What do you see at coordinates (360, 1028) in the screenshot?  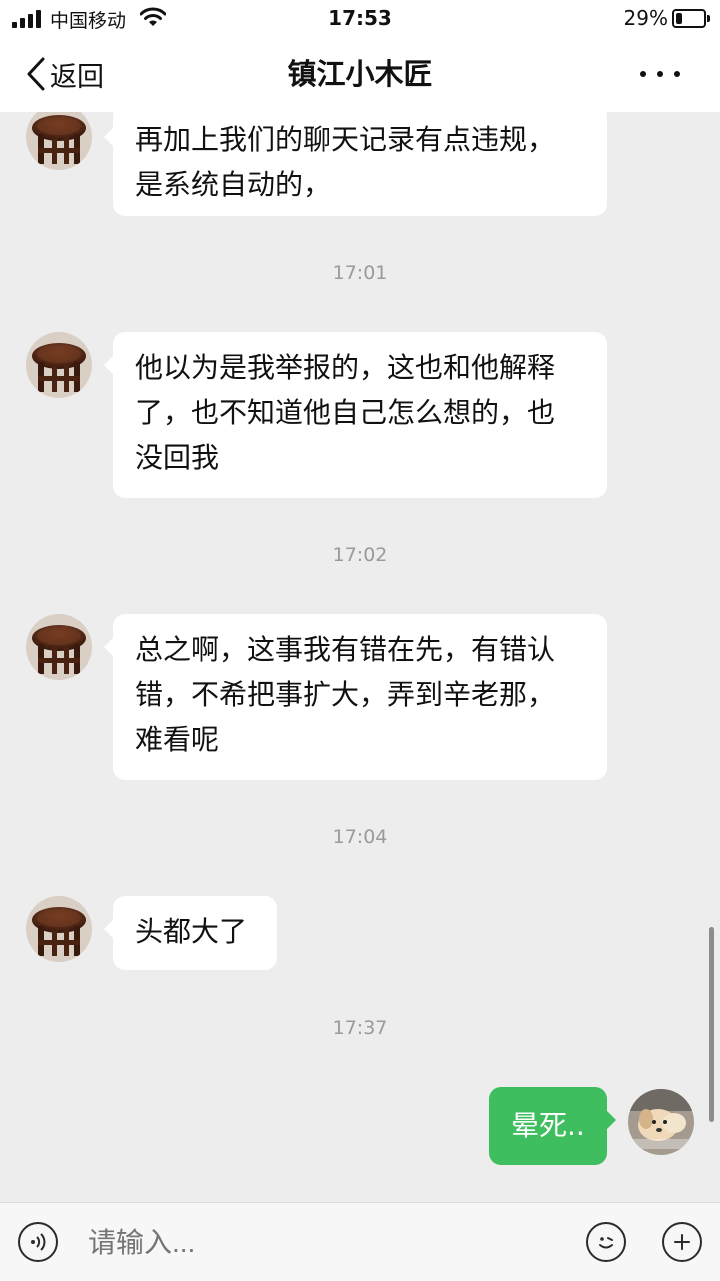 I see `timestamp: 17:37` at bounding box center [360, 1028].